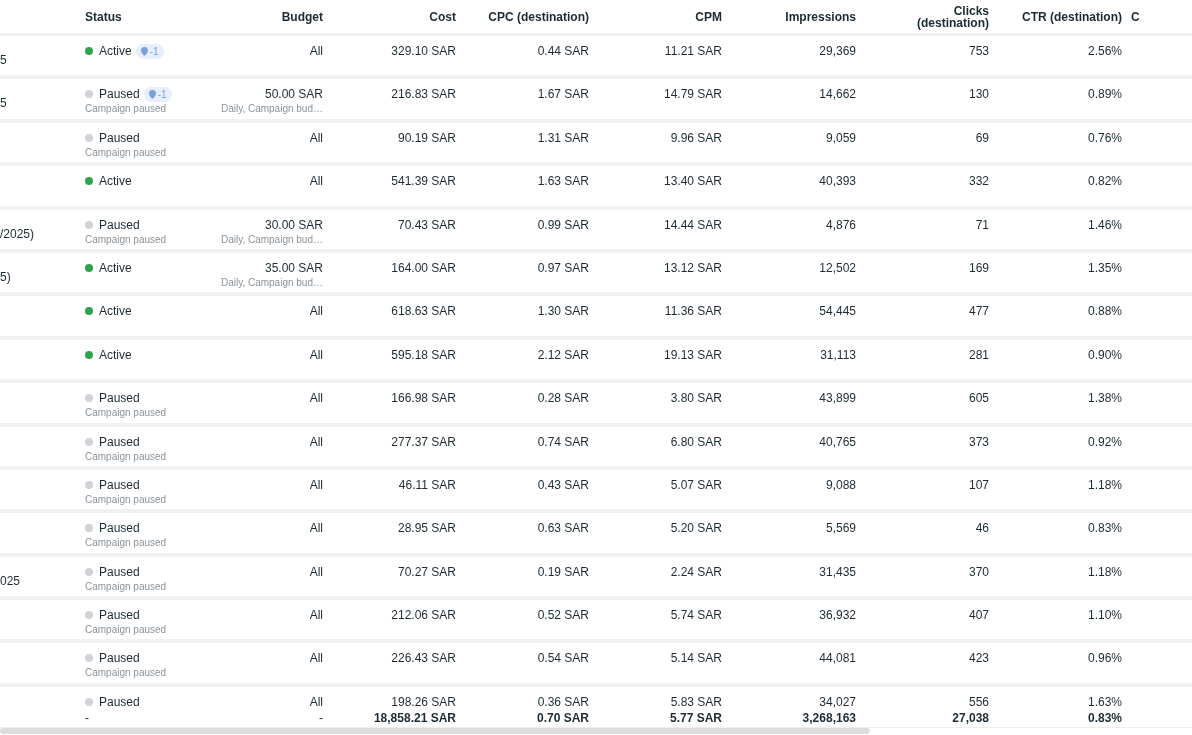 The width and height of the screenshot is (1192, 735). Describe the element at coordinates (978, 701) in the screenshot. I see `table-cell-text: 556` at that location.